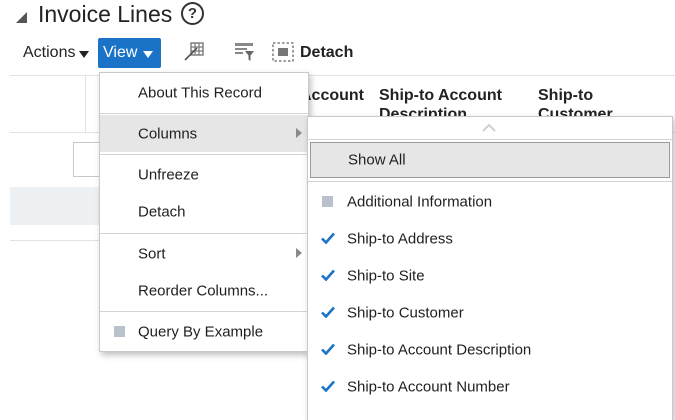 This screenshot has height=420, width=675. What do you see at coordinates (168, 133) in the screenshot?
I see `menu-item-label: Columns` at bounding box center [168, 133].